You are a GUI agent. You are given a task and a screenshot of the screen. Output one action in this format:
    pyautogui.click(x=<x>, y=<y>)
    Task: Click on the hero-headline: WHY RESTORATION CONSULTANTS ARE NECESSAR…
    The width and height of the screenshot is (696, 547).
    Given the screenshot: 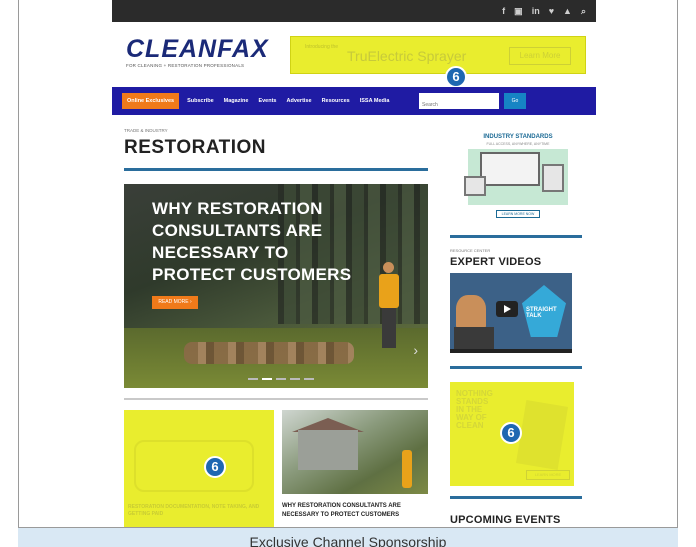 What is the action you would take?
    pyautogui.click(x=257, y=242)
    